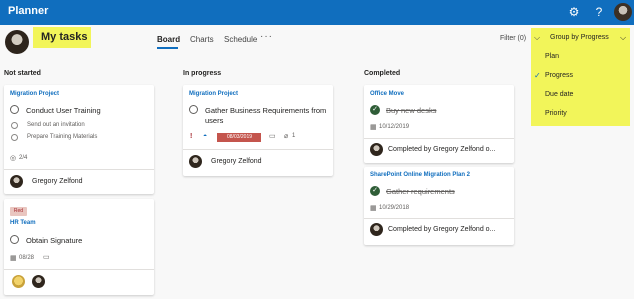 The image size is (634, 299). Describe the element at coordinates (317, 12) in the screenshot. I see `top-bar: Planner ⚙ ?` at that location.